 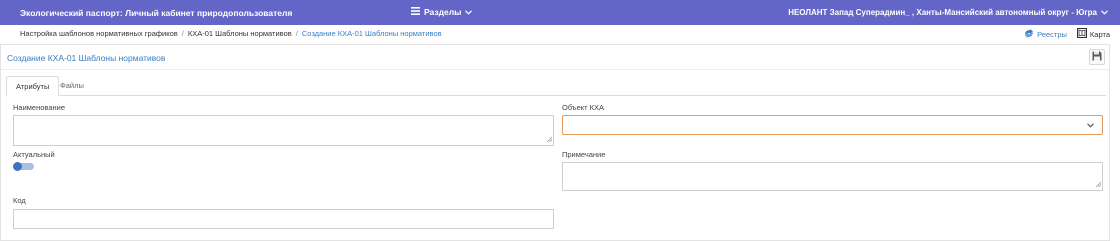 What do you see at coordinates (283, 219) in the screenshot?
I see `code-field` at bounding box center [283, 219].